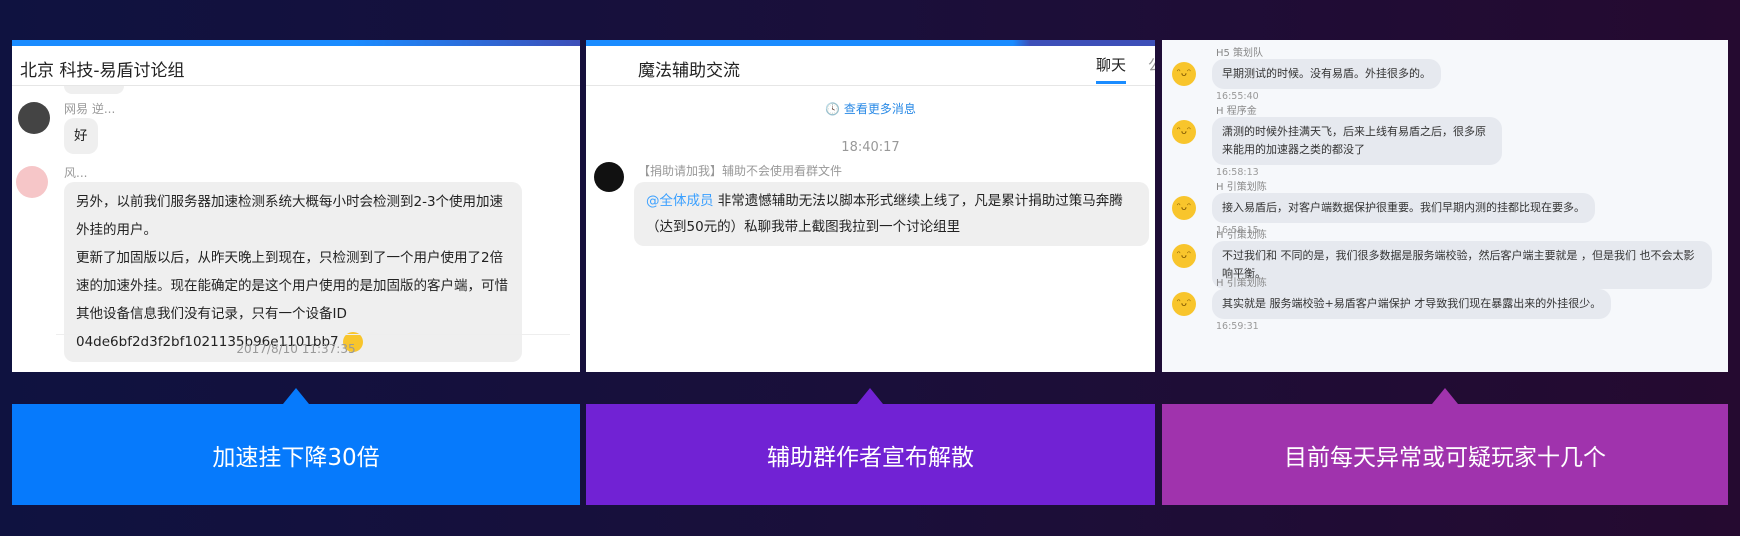  What do you see at coordinates (1445, 73) in the screenshot?
I see `list-item: ᵔᴗᵔ H5 策划队 早期测试的时候。没有易盾。外挂很多的。 16:55:40` at bounding box center [1445, 73].